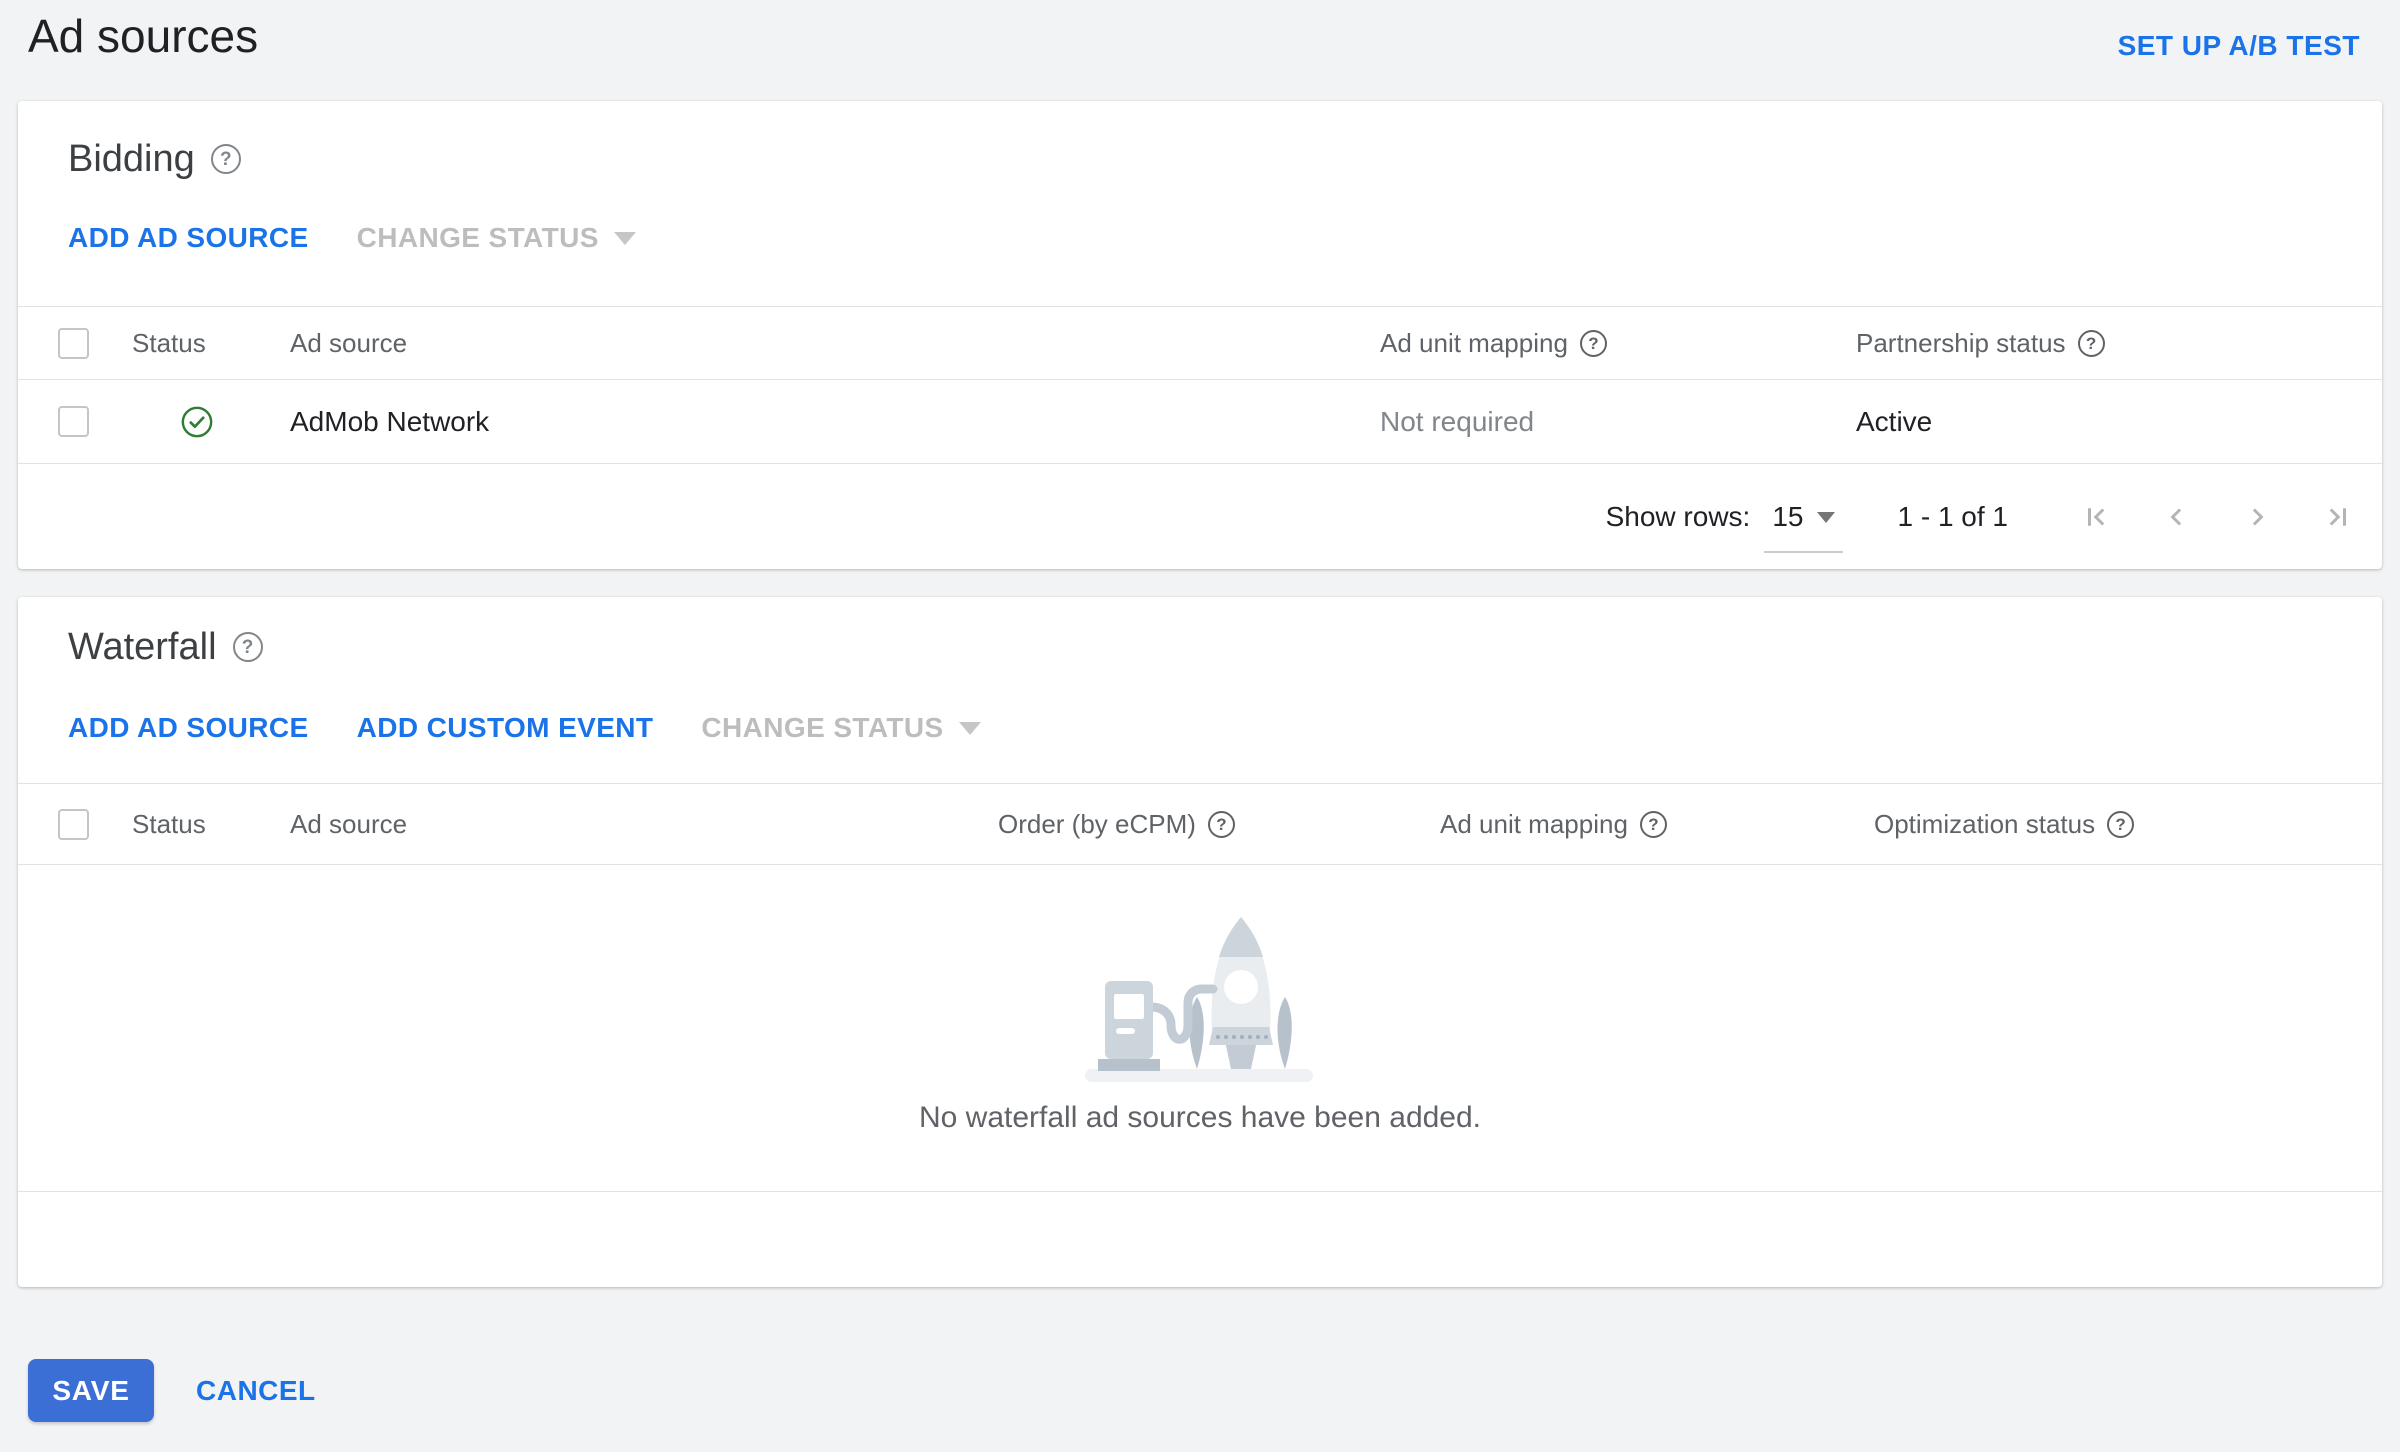  I want to click on waterfall-title: Waterfall, so click(142, 647).